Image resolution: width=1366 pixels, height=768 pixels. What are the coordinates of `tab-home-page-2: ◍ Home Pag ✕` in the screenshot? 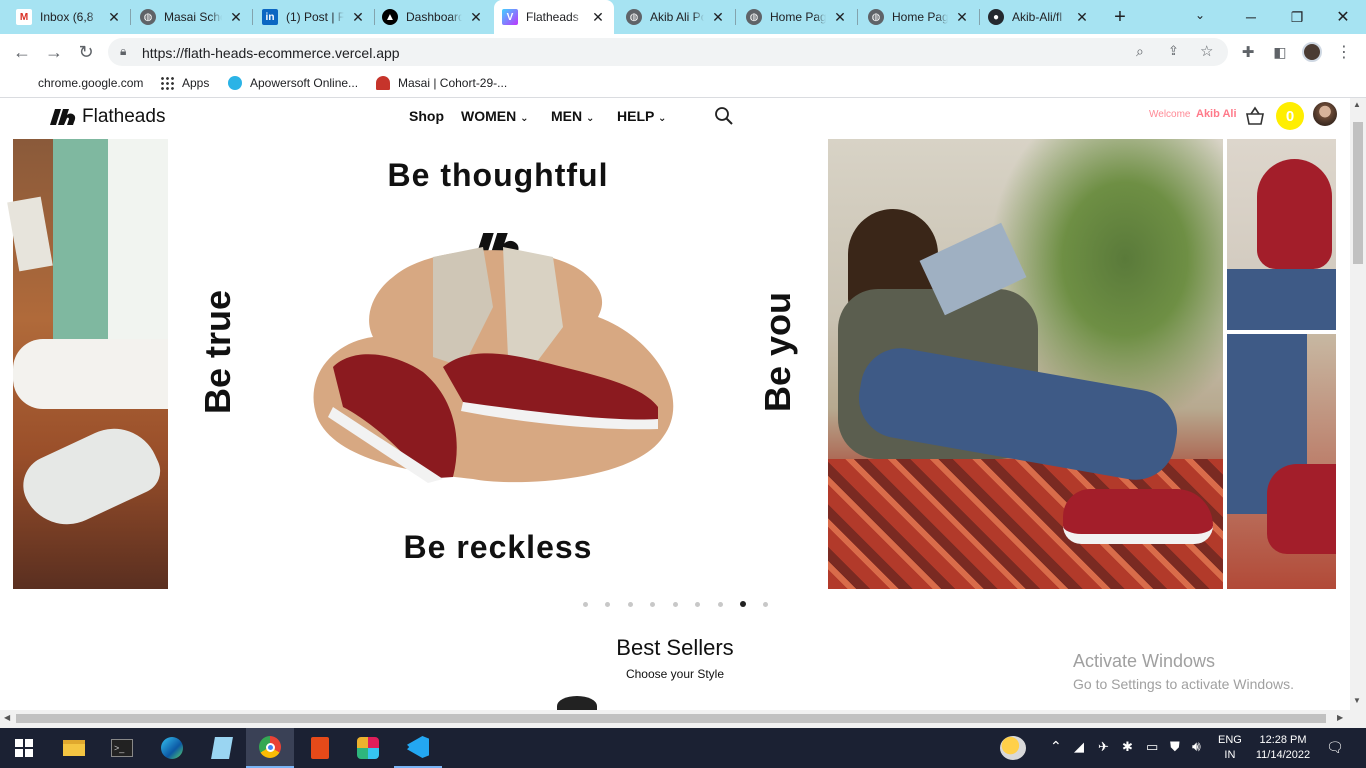 It's located at (919, 17).